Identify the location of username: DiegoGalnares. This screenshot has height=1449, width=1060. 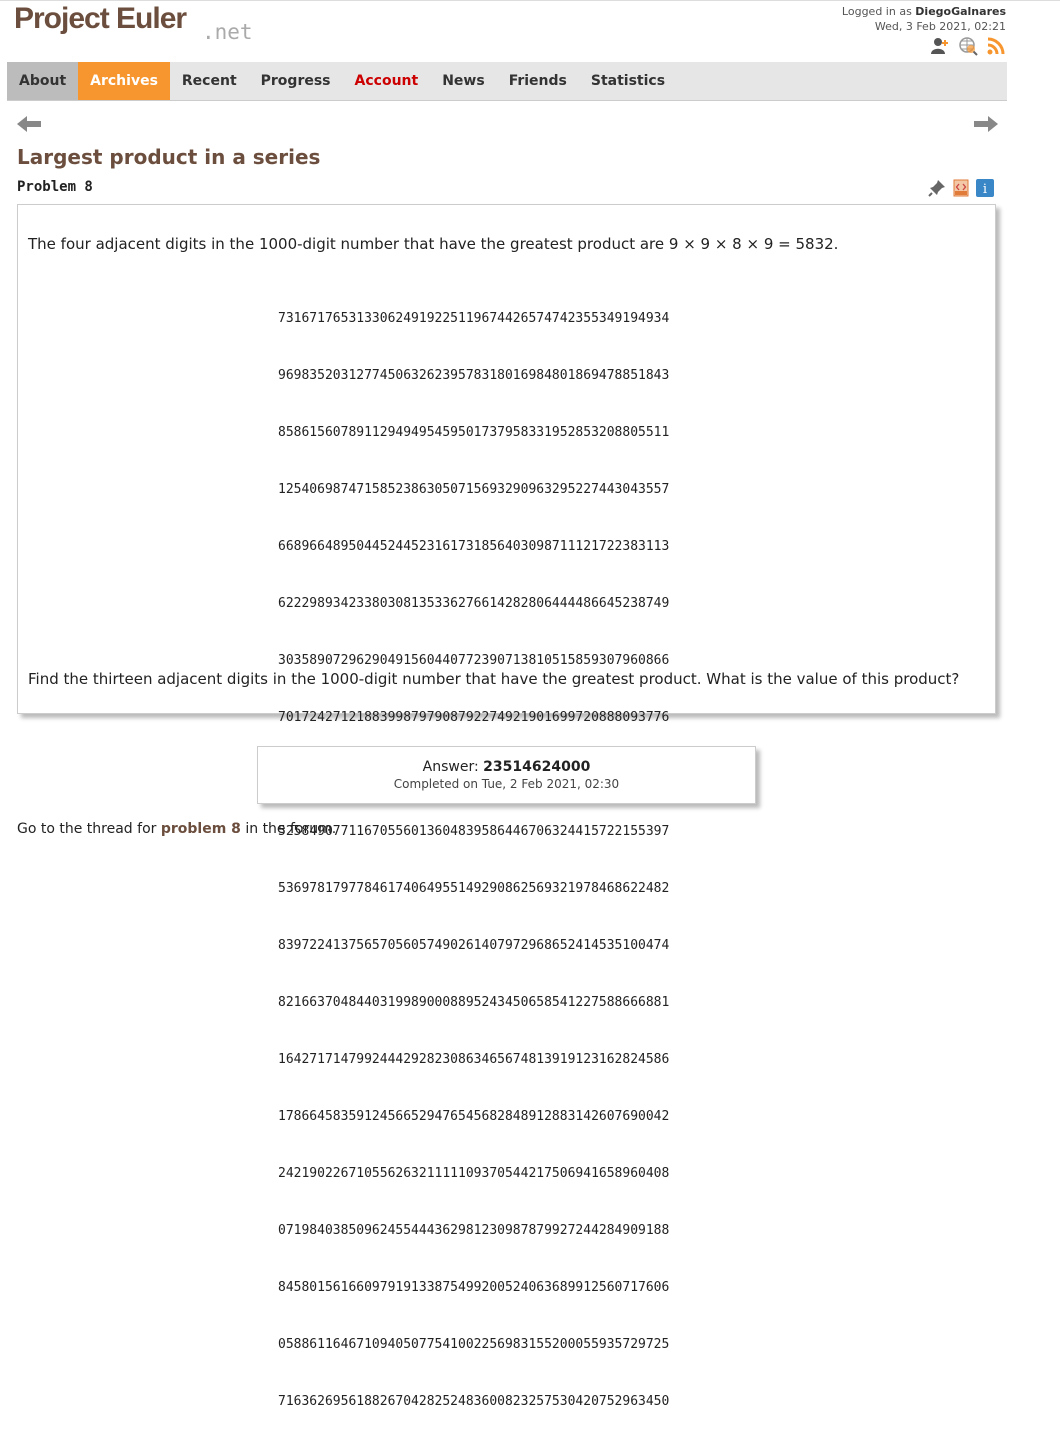
(960, 11).